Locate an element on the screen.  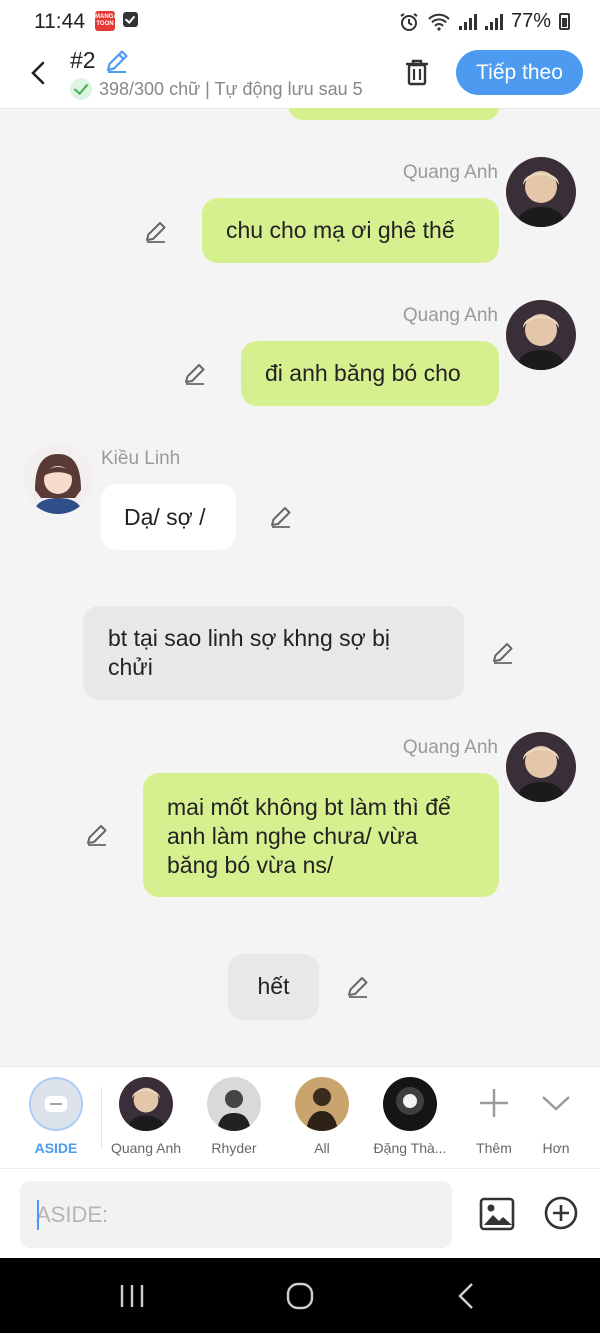
battery-icon is located at coordinates (564, 21).